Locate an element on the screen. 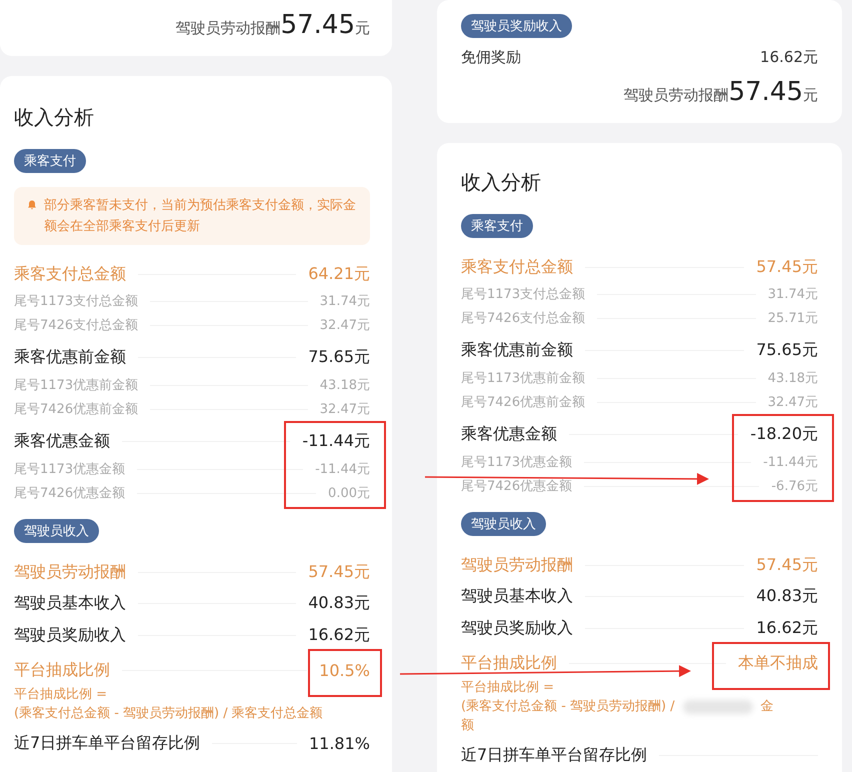 This screenshot has height=772, width=852. formula-text: 金 is located at coordinates (767, 707).